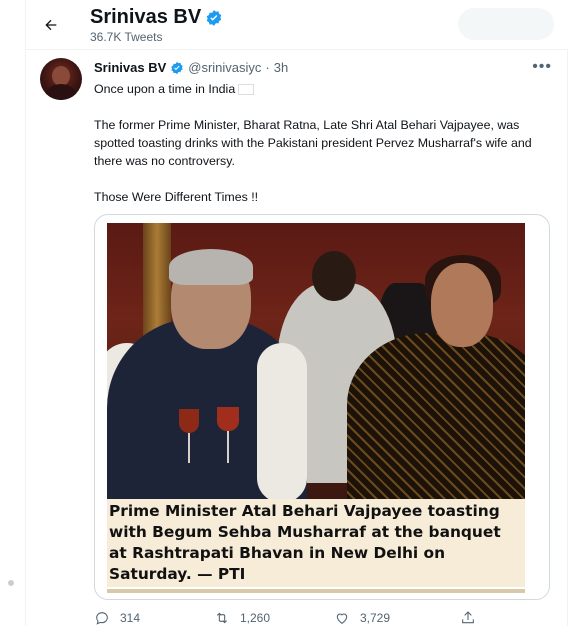  I want to click on reply-icon, so click(102, 618).